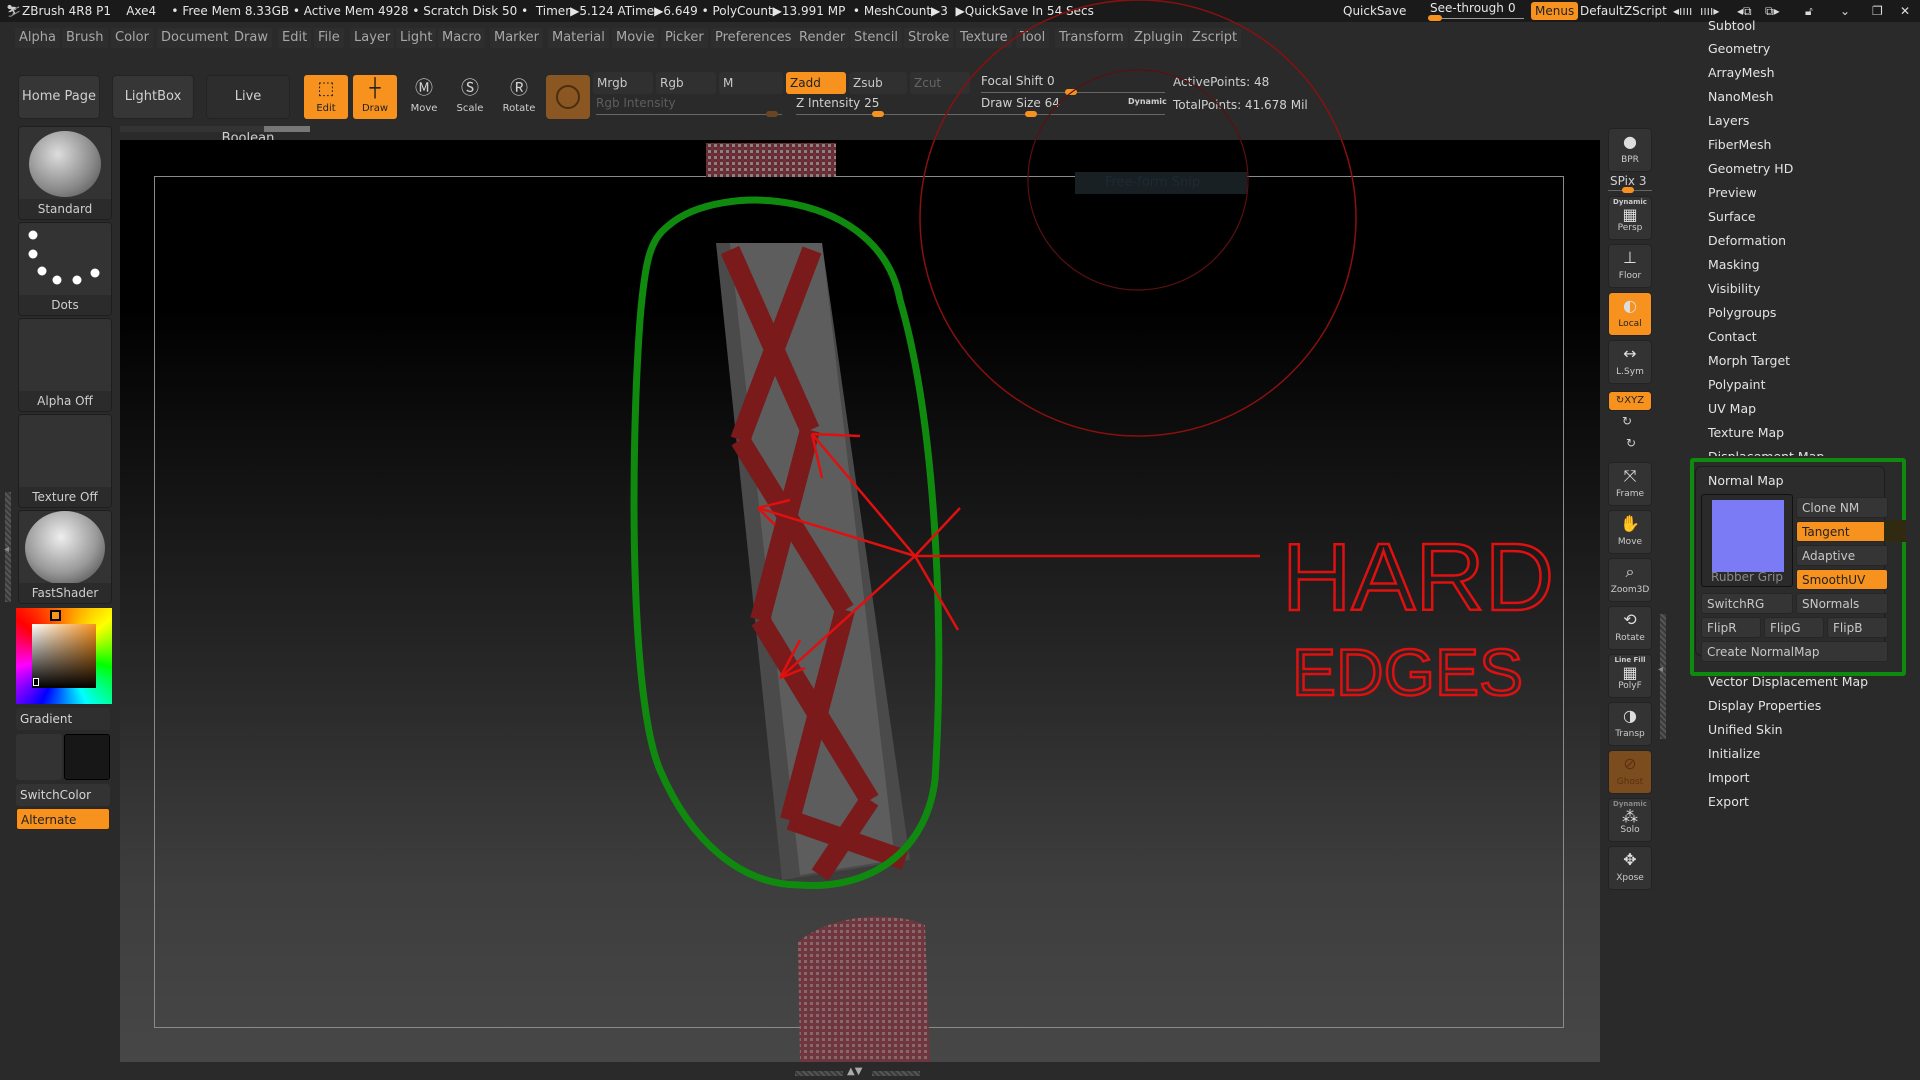 This screenshot has width=1920, height=1080. Describe the element at coordinates (1630, 672) in the screenshot. I see `polyframe-grid-icon: ▦` at that location.